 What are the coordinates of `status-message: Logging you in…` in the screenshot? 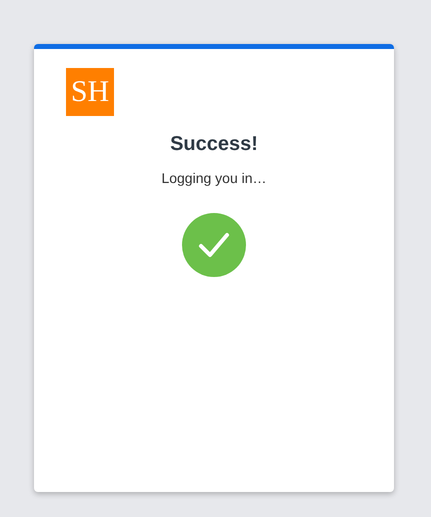 It's located at (214, 178).